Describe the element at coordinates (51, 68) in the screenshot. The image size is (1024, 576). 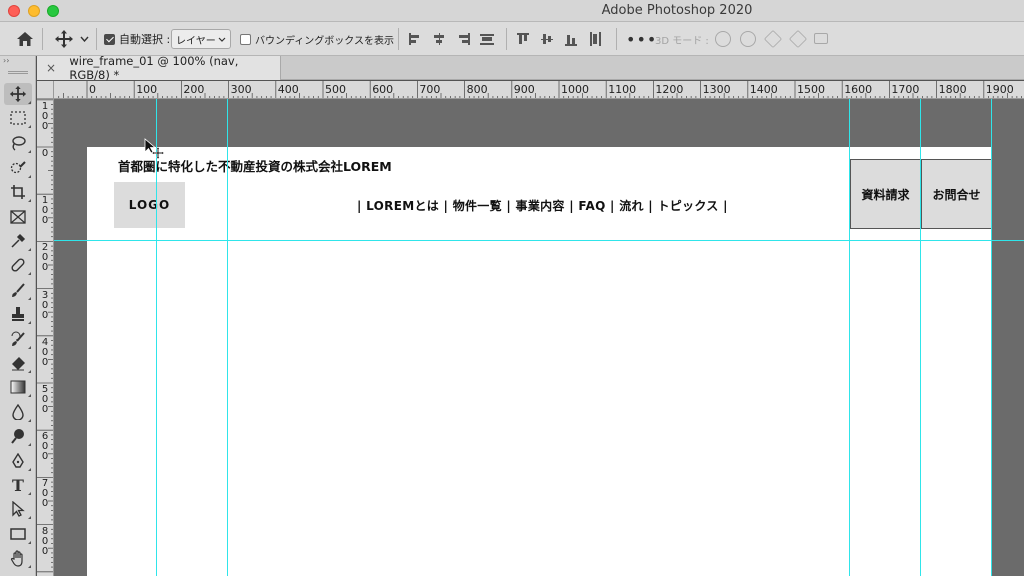
I see `close-tab-icon: ×` at that location.